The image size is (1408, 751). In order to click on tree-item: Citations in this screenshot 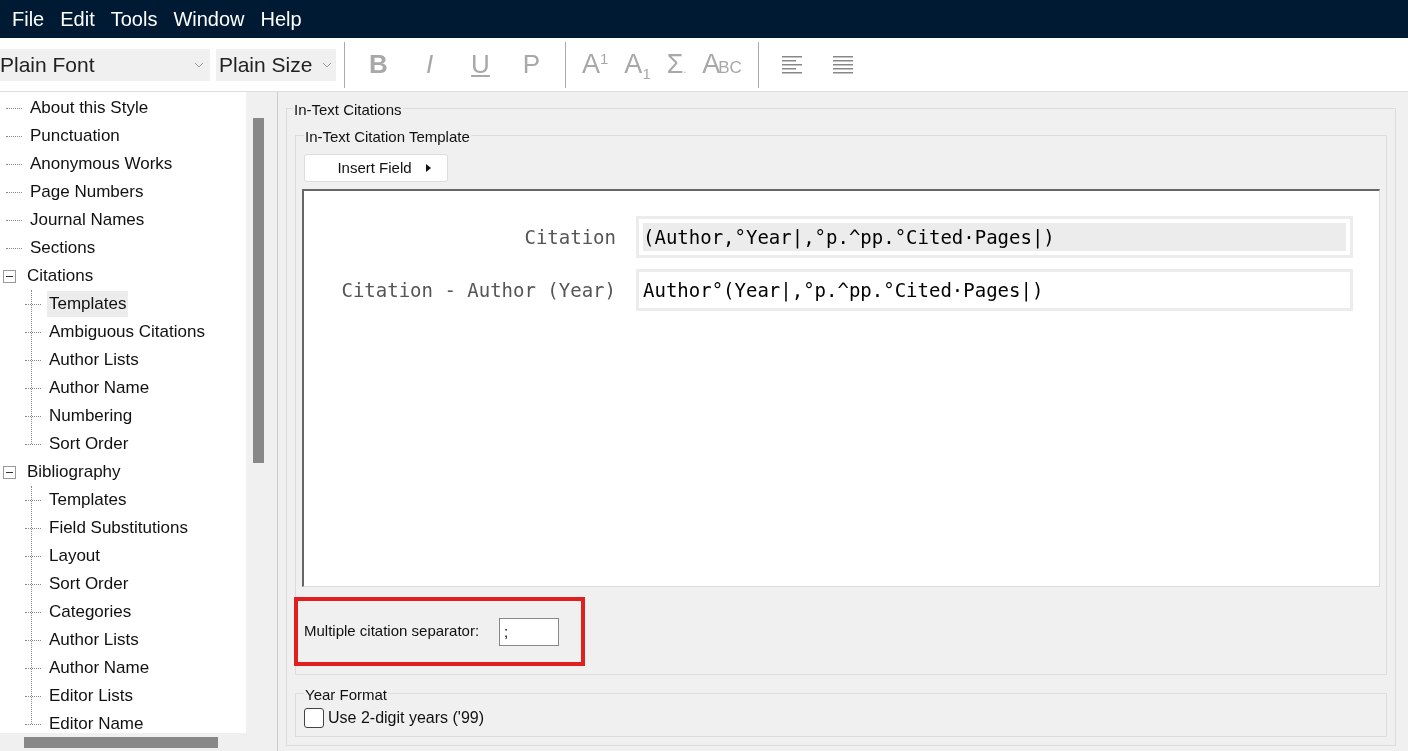, I will do `click(60, 276)`.